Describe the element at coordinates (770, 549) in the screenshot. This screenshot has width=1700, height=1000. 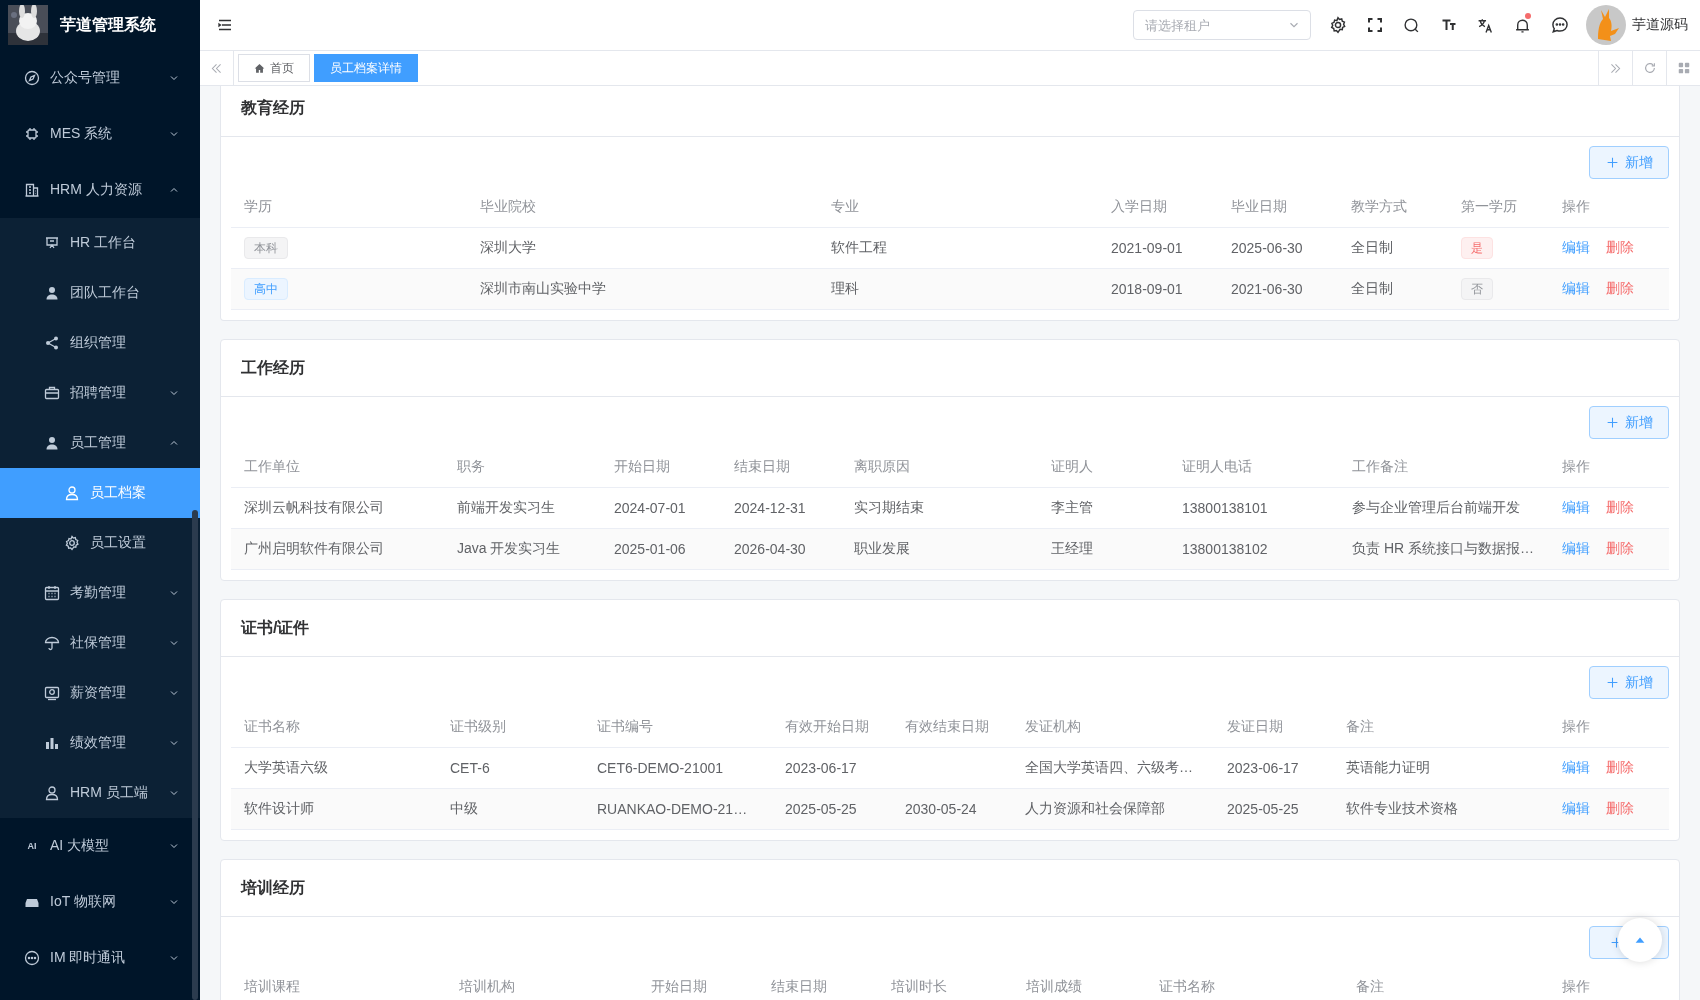
I see `table-cell-text: 2026-04-30` at that location.